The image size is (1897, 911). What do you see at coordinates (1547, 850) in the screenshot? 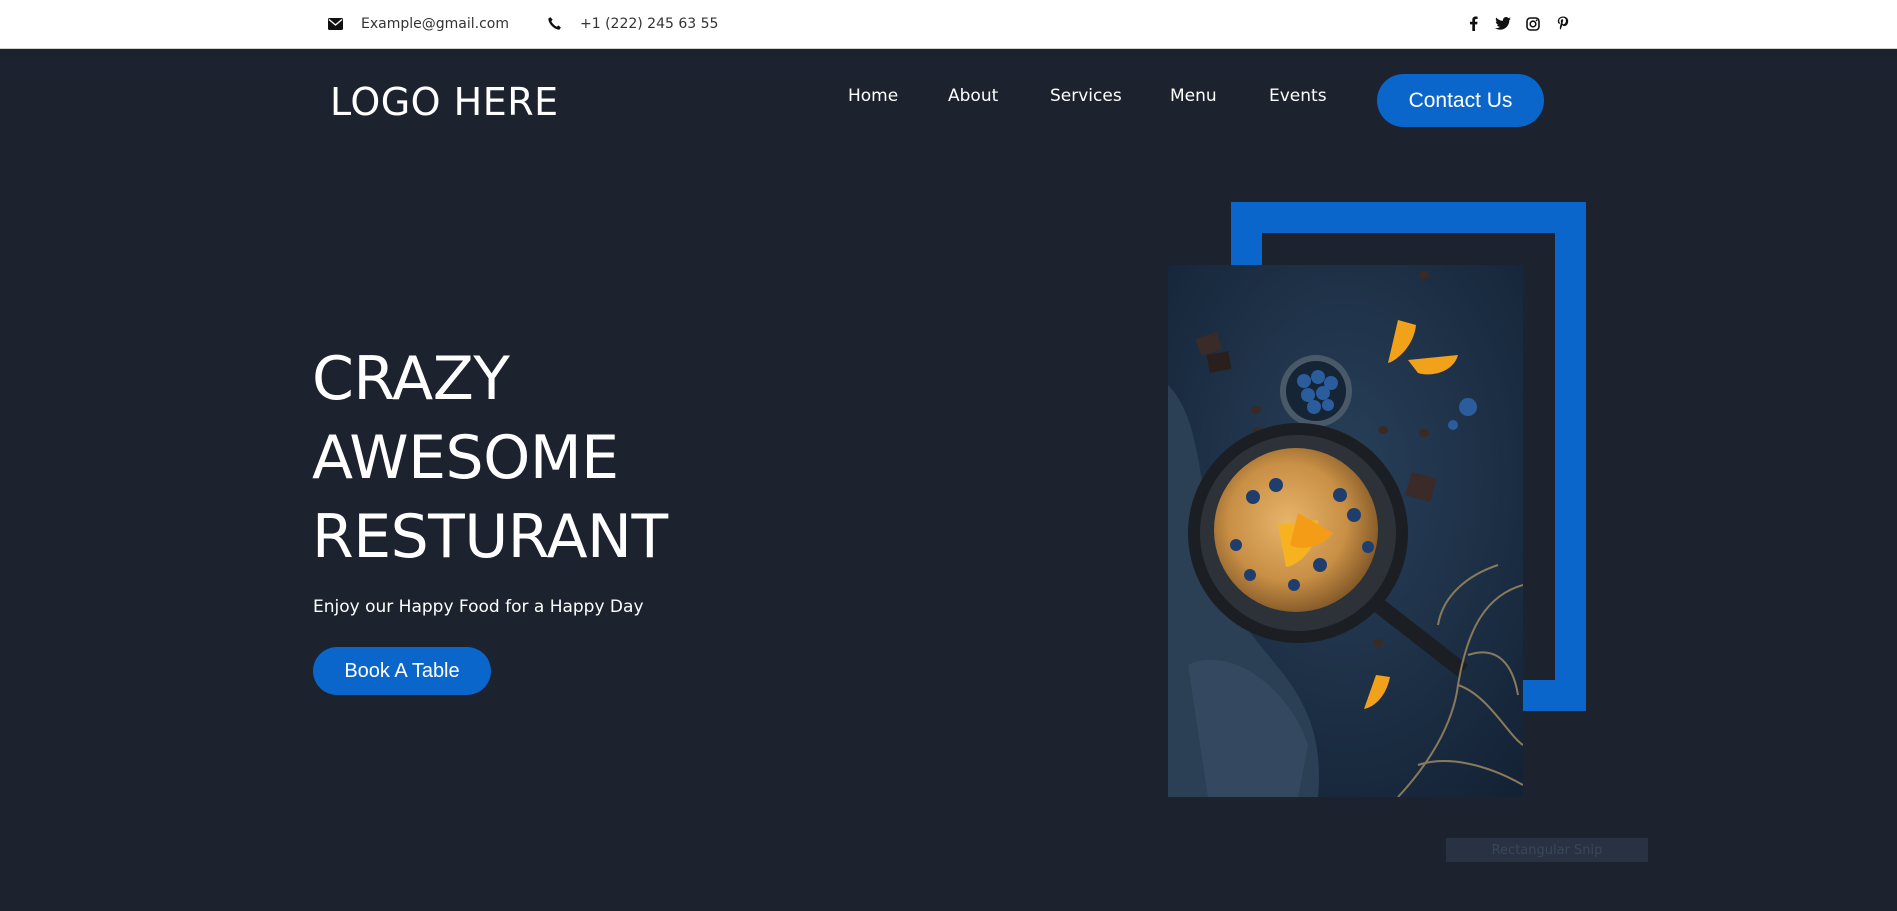
I see `rectangular-snip-overlay: Rectangular Snip` at bounding box center [1547, 850].